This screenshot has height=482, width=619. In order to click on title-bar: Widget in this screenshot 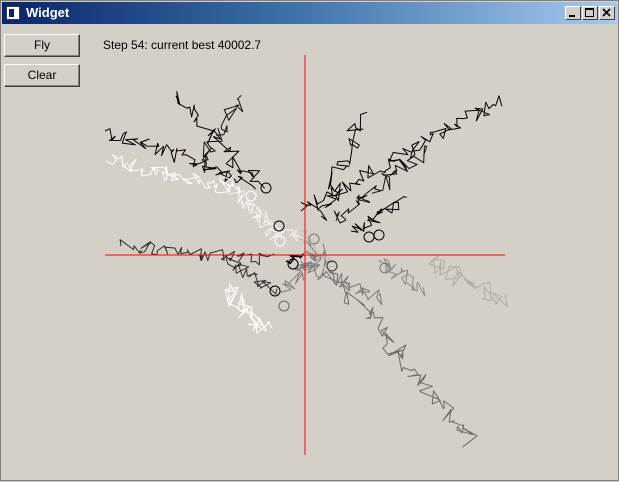, I will do `click(309, 13)`.